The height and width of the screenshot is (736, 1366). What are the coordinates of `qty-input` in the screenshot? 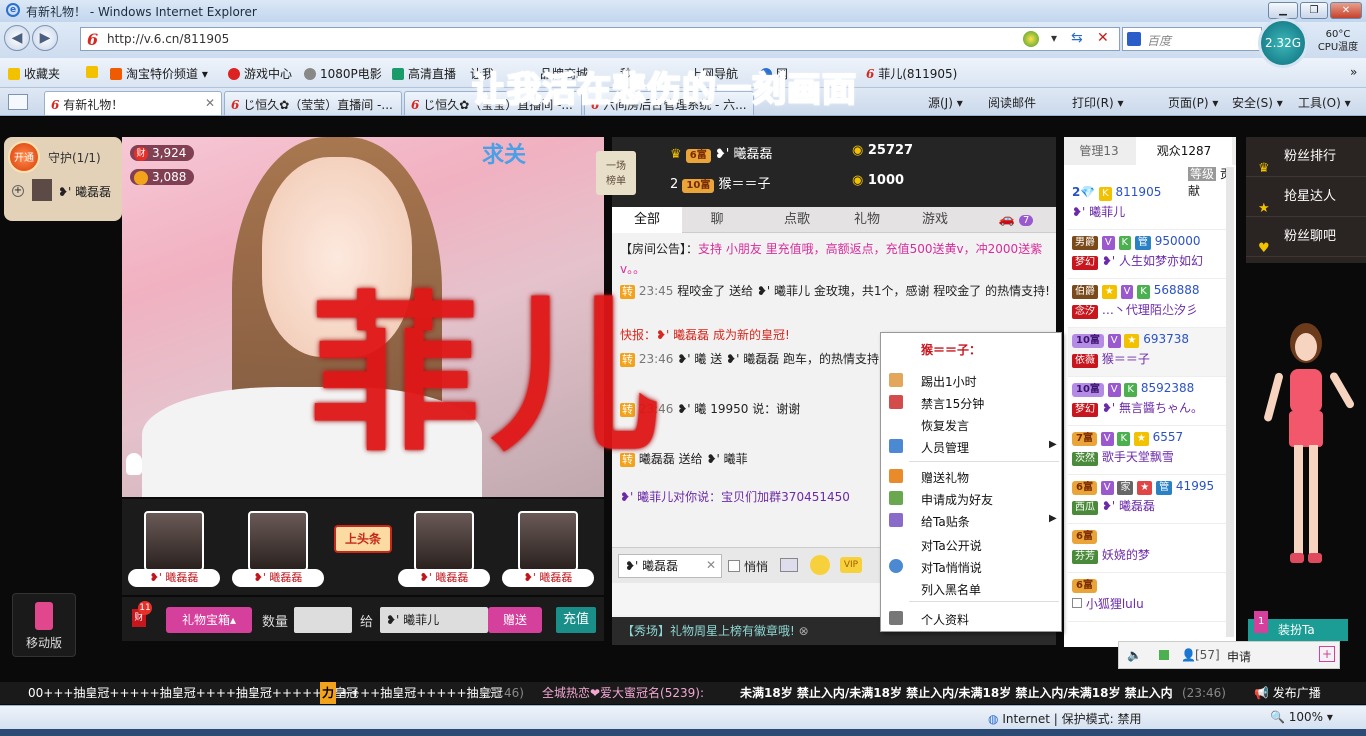 It's located at (323, 620).